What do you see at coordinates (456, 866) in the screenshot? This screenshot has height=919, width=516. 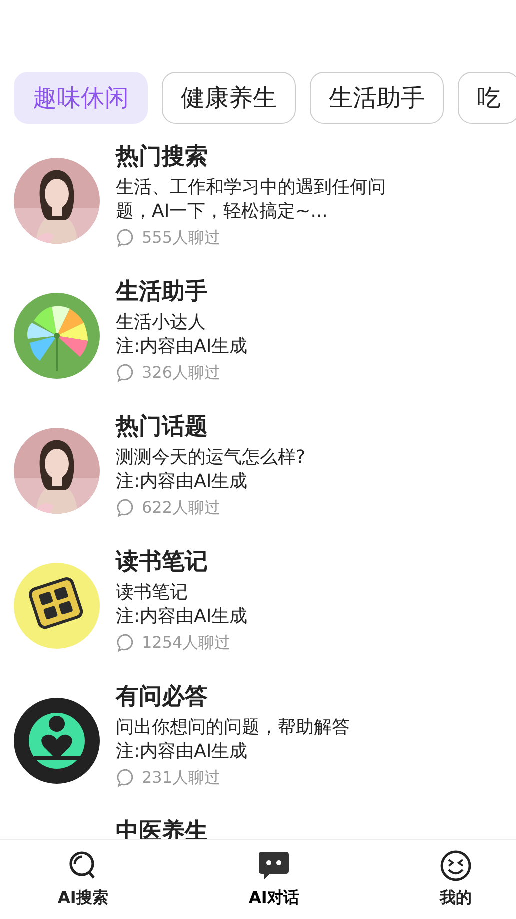 I see `smiley-icon` at bounding box center [456, 866].